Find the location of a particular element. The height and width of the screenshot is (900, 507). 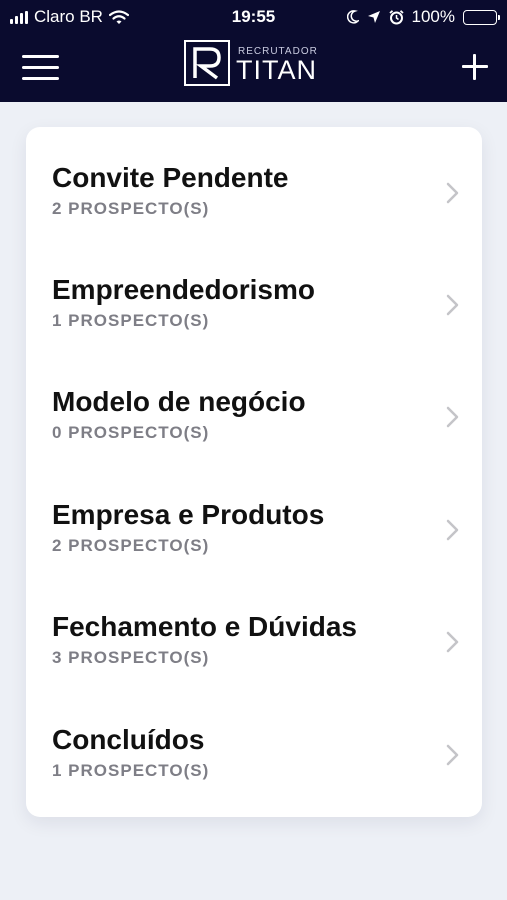

battery-icon is located at coordinates (481, 17).